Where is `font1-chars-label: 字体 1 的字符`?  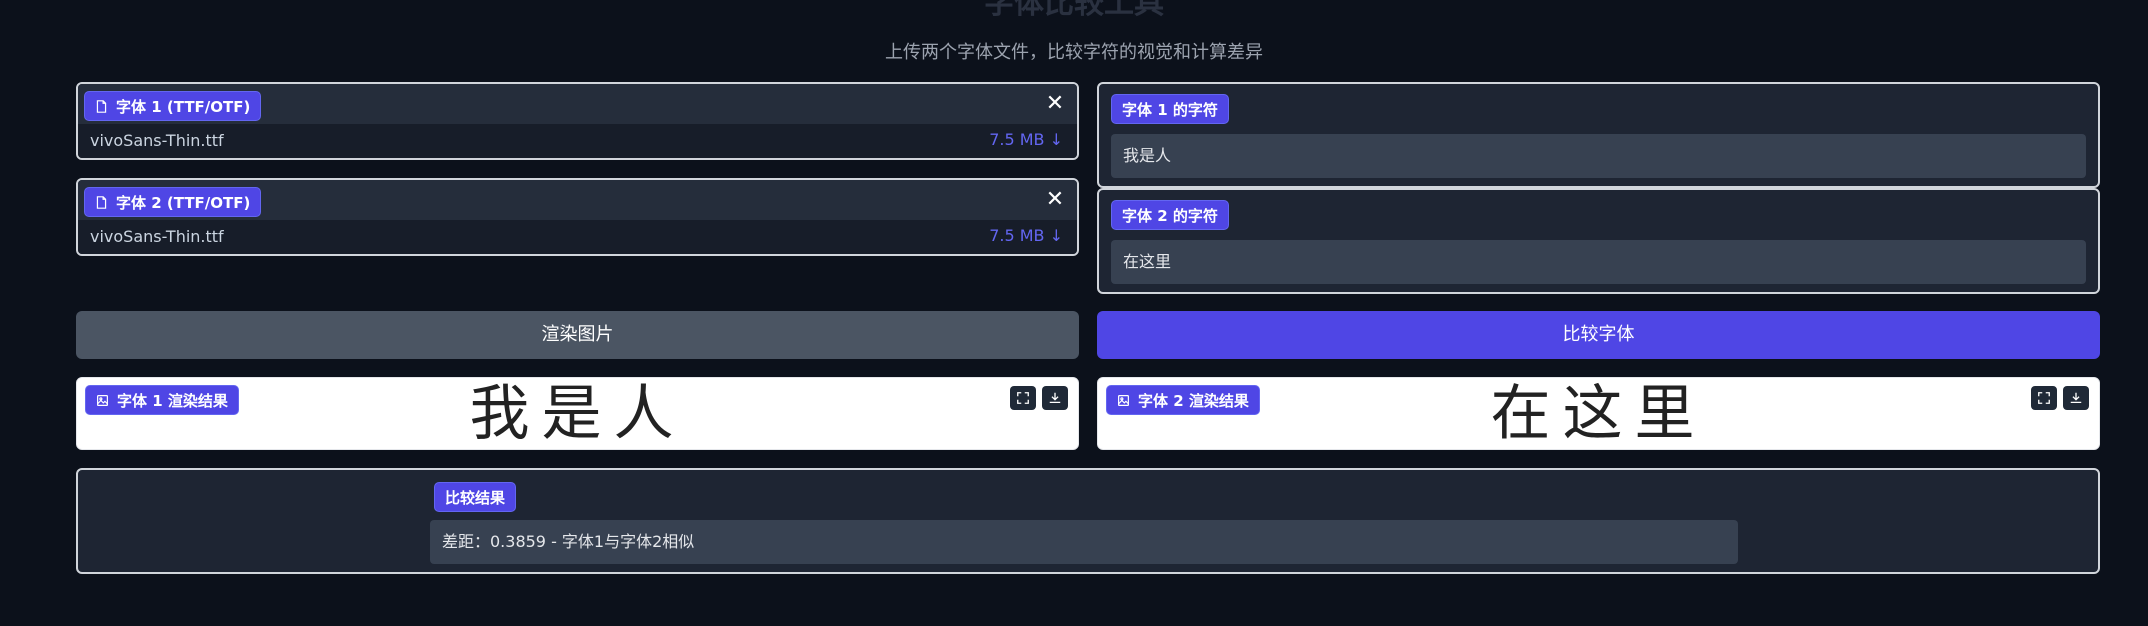
font1-chars-label: 字体 1 的字符 is located at coordinates (1170, 109).